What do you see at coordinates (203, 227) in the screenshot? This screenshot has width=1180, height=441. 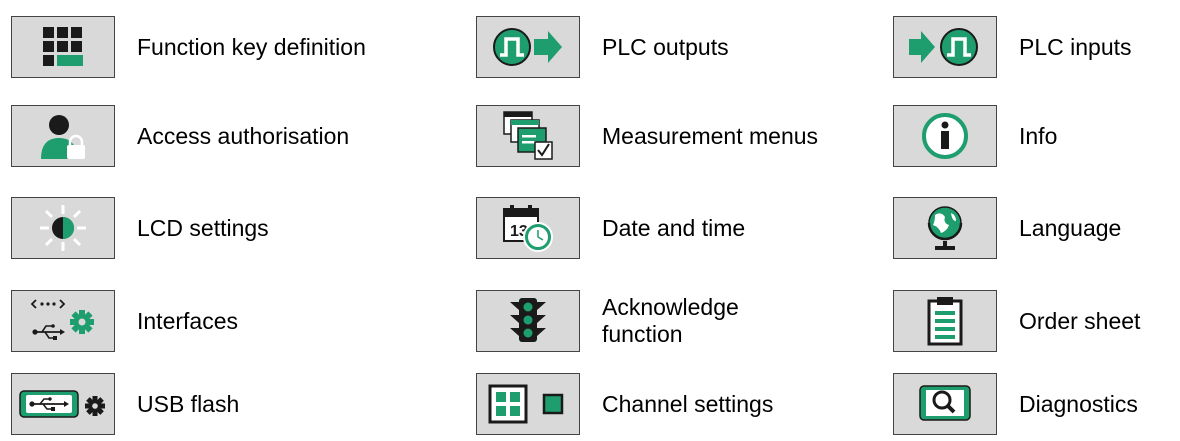 I see `menu-label: LCD settings` at bounding box center [203, 227].